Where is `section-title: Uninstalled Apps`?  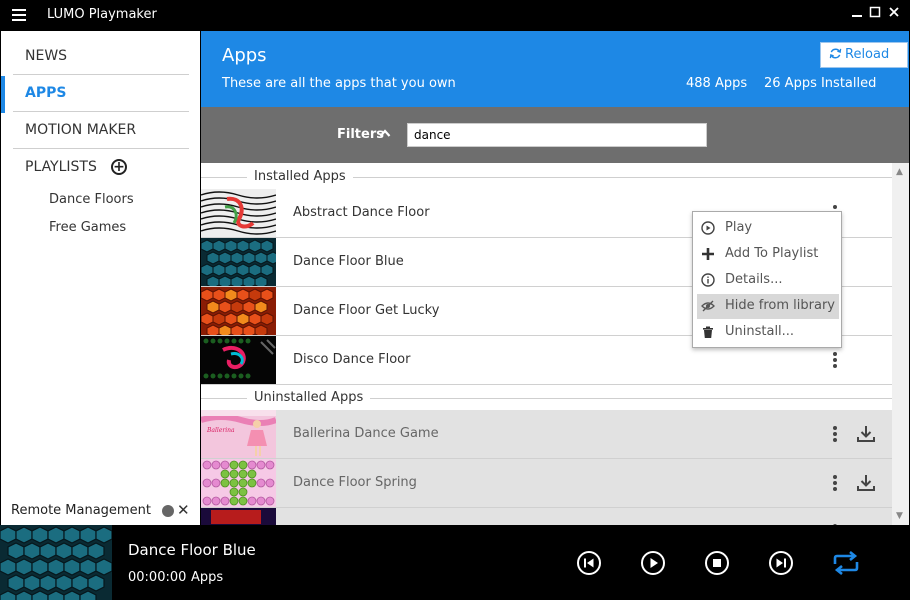 section-title: Uninstalled Apps is located at coordinates (309, 397).